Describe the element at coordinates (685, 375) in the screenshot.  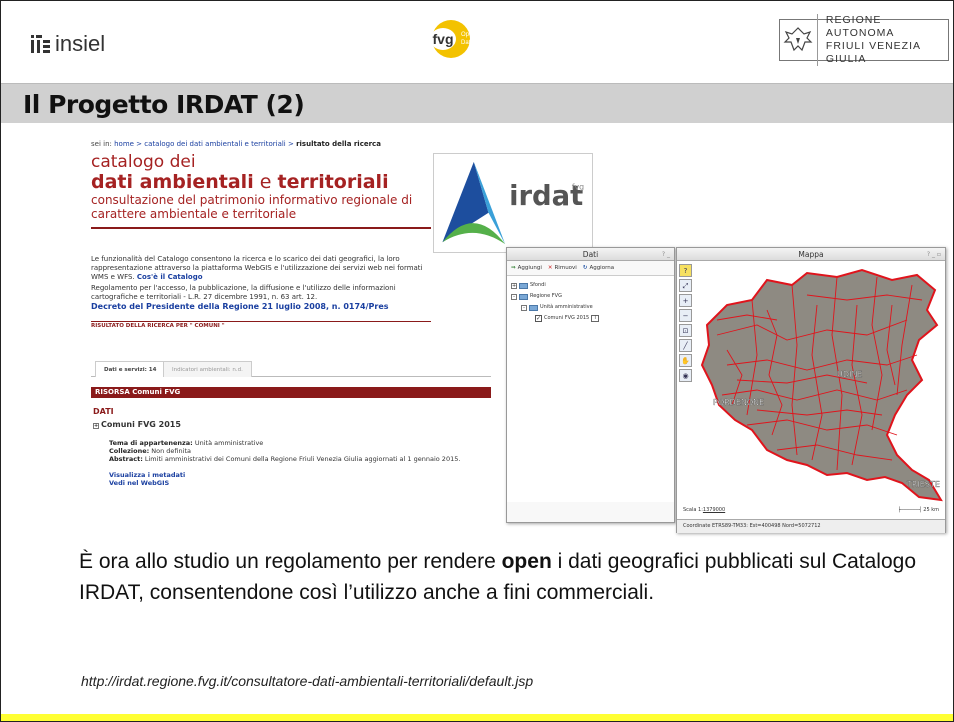
I see `layers-icon: ◉` at that location.